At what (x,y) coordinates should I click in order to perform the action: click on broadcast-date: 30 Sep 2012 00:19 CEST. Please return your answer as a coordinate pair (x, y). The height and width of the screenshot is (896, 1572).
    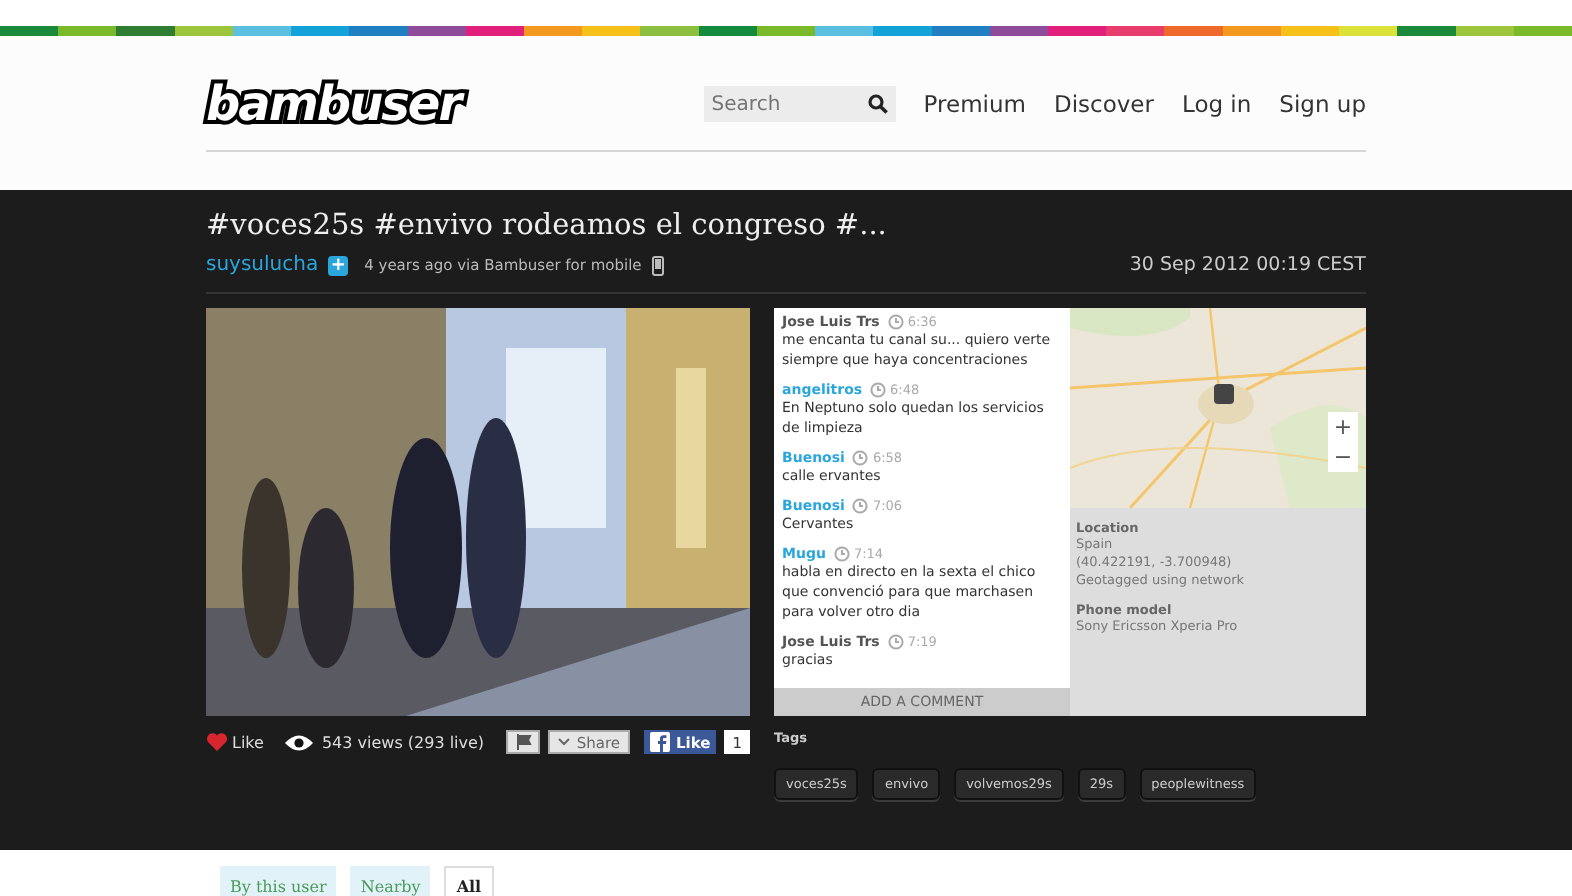
    Looking at the image, I should click on (1247, 265).